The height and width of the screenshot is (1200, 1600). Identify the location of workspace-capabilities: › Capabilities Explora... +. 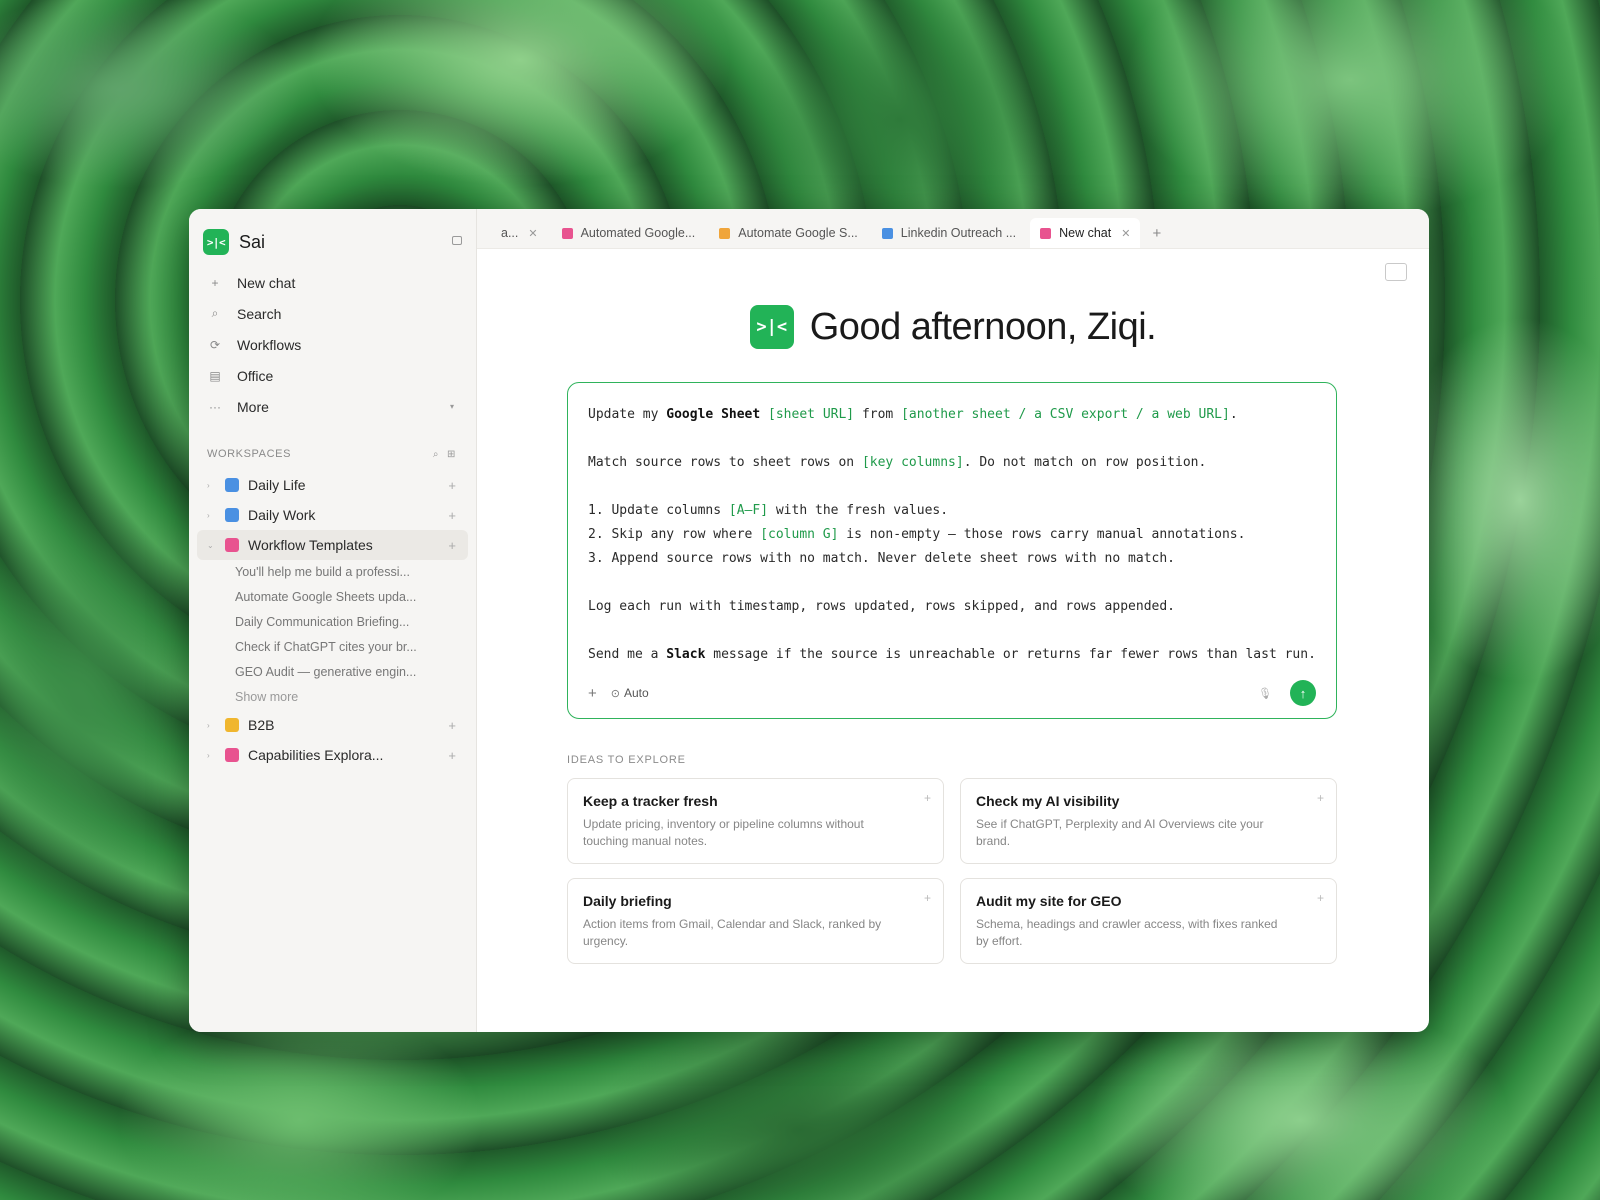
(332, 755).